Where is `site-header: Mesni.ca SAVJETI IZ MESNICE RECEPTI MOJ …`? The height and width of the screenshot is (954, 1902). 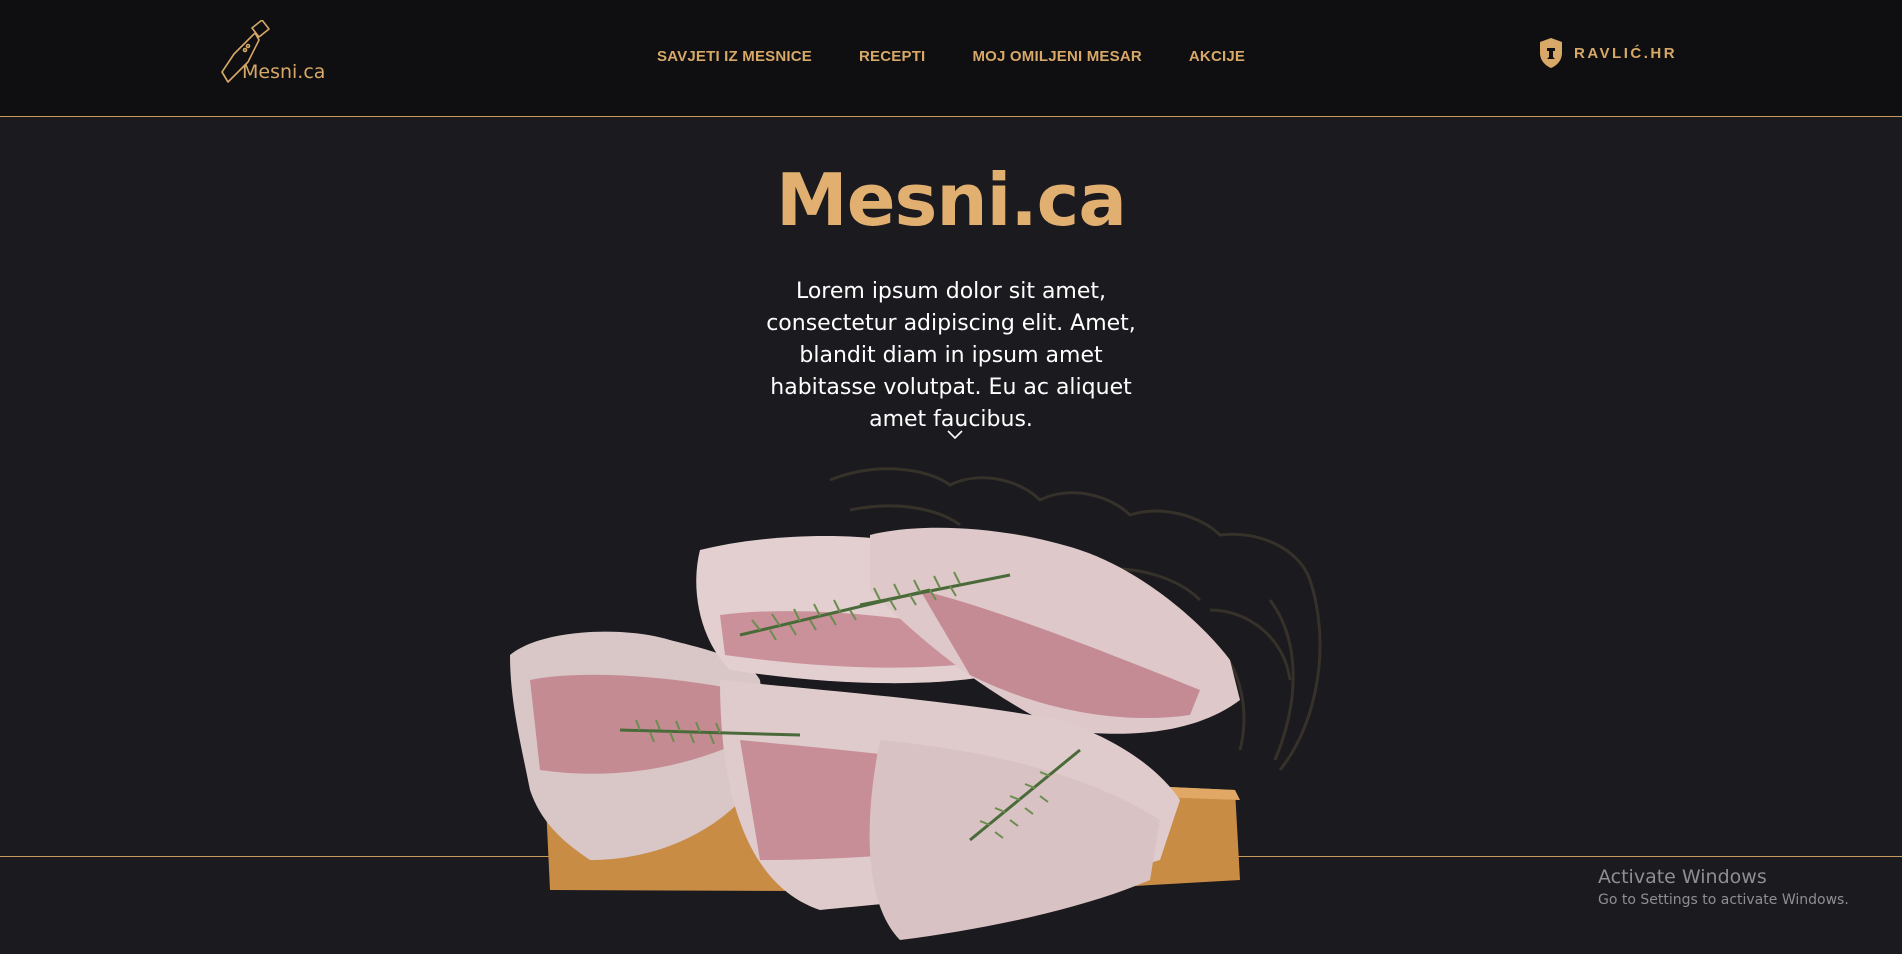
site-header: Mesni.ca SAVJETI IZ MESNICE RECEPTI MOJ … is located at coordinates (951, 58).